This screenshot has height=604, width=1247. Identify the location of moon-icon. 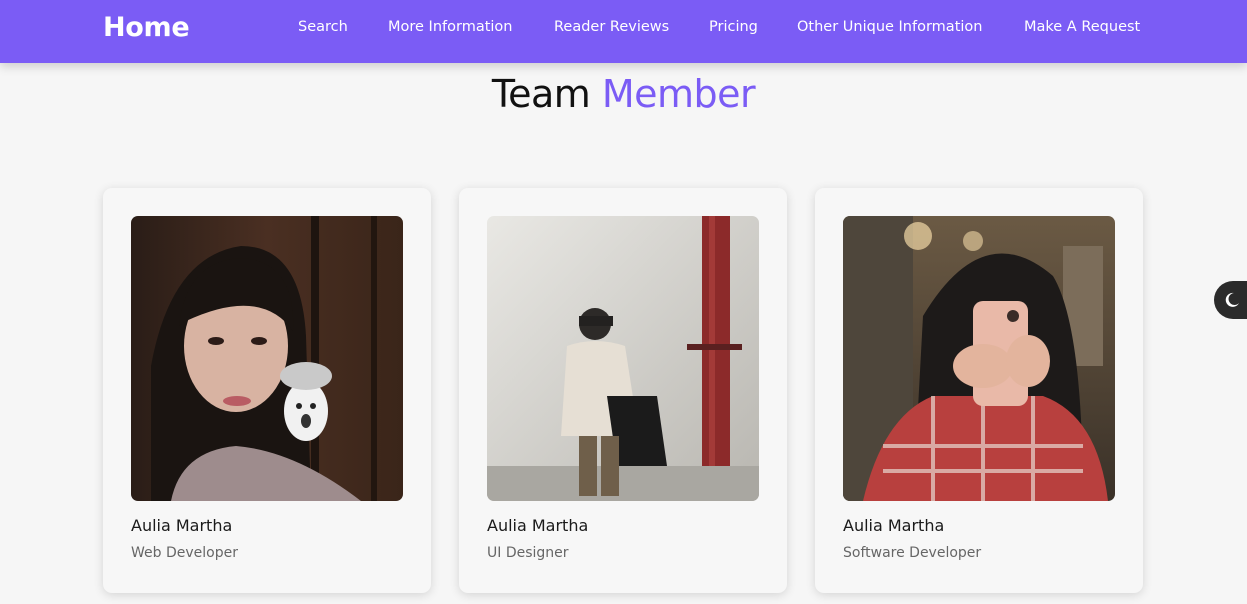
(1232, 299).